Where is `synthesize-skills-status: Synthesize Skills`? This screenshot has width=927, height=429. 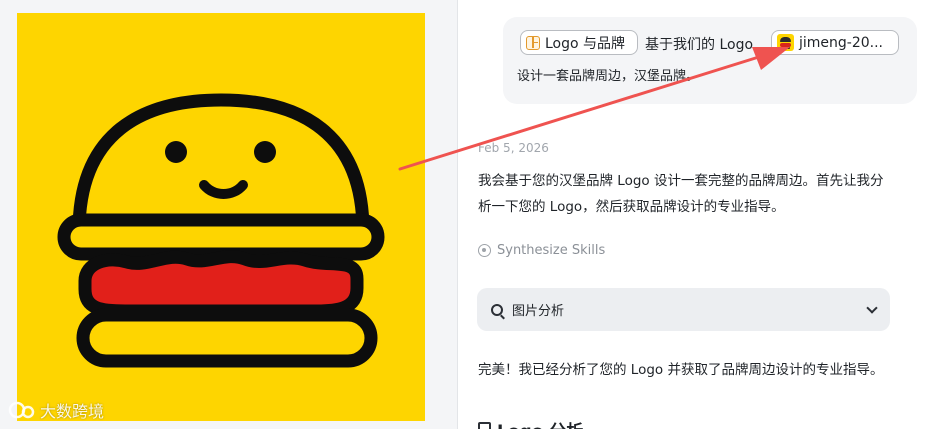
synthesize-skills-status: Synthesize Skills is located at coordinates (541, 250).